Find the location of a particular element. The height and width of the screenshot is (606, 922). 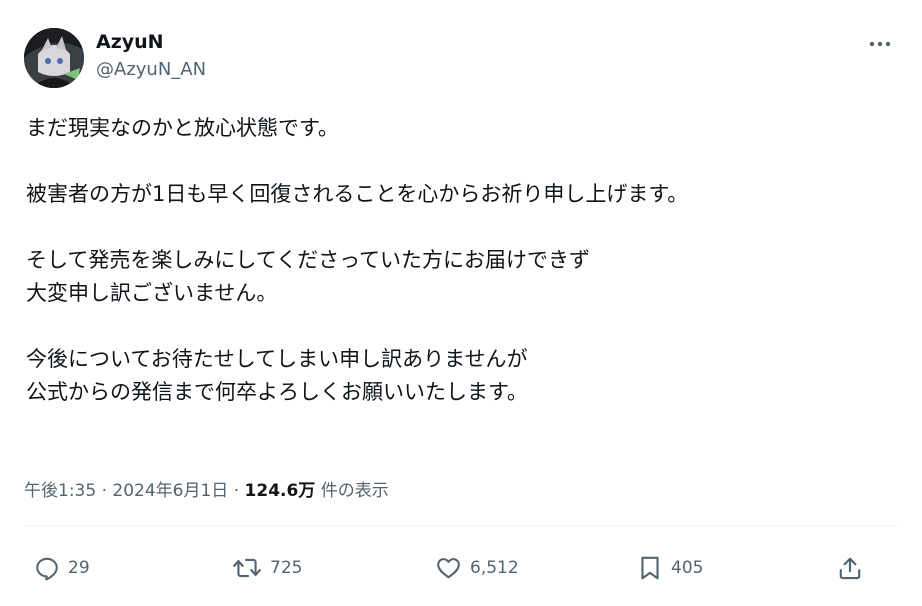

avatar is located at coordinates (54, 58).